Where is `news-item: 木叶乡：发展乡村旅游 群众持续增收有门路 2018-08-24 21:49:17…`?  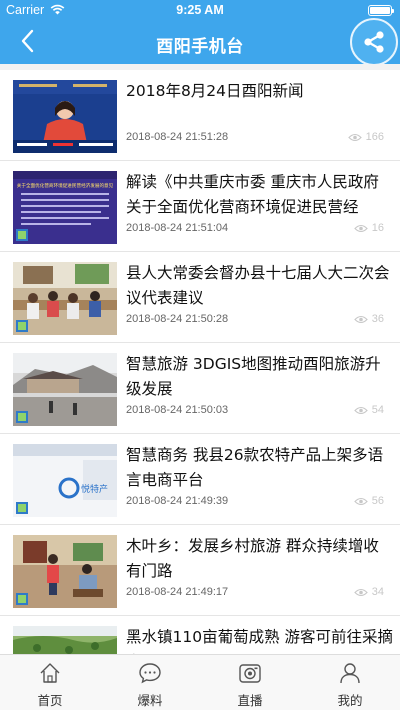
news-item: 木叶乡：发展乡村旅游 群众持续增收有门路 2018-08-24 21:49:17… is located at coordinates (200, 570).